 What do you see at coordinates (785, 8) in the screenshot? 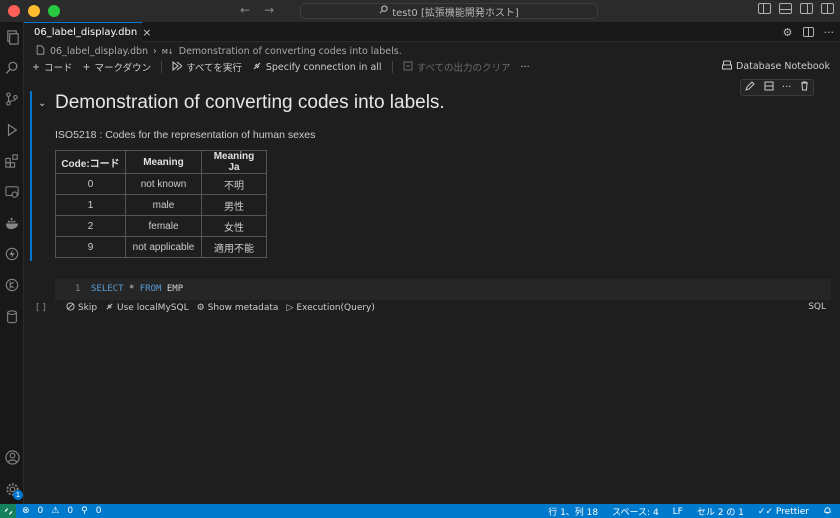
I see `toggle-panel-icon` at bounding box center [785, 8].